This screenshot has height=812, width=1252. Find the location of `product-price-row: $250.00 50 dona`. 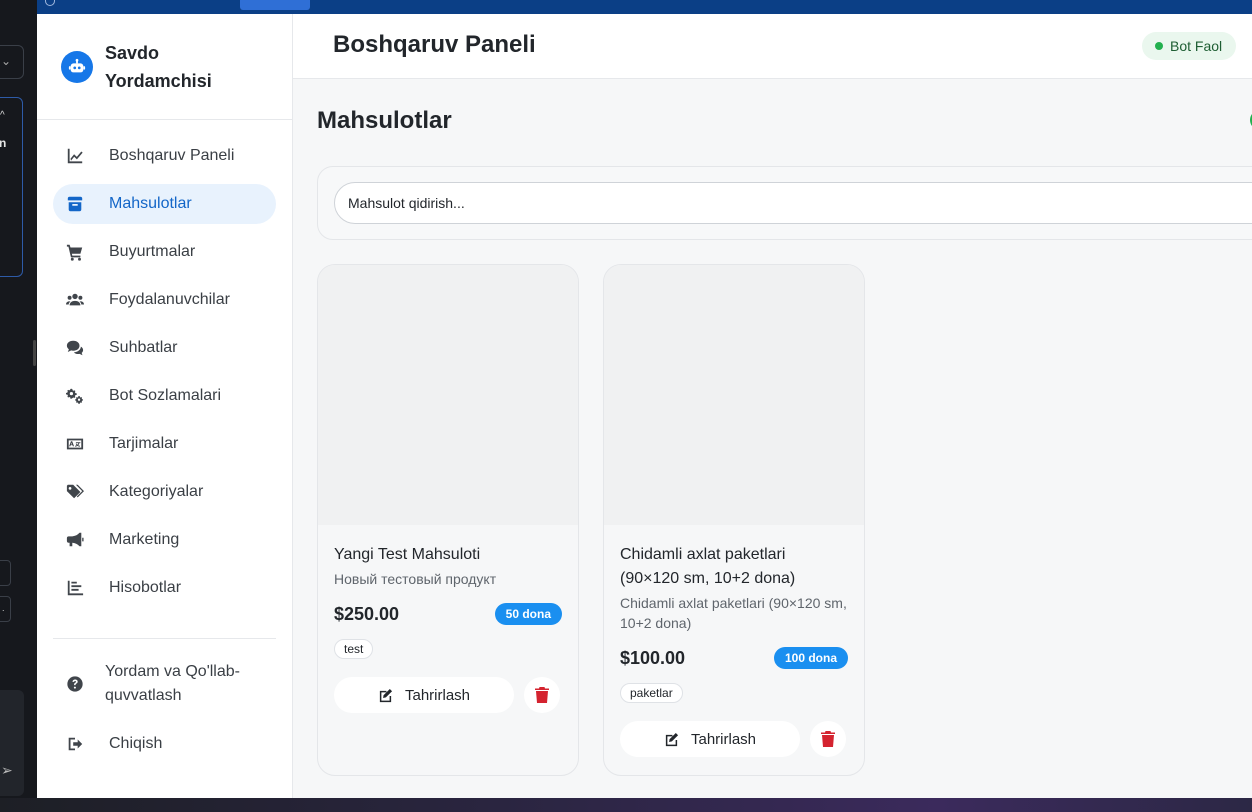

product-price-row: $250.00 50 dona is located at coordinates (448, 614).